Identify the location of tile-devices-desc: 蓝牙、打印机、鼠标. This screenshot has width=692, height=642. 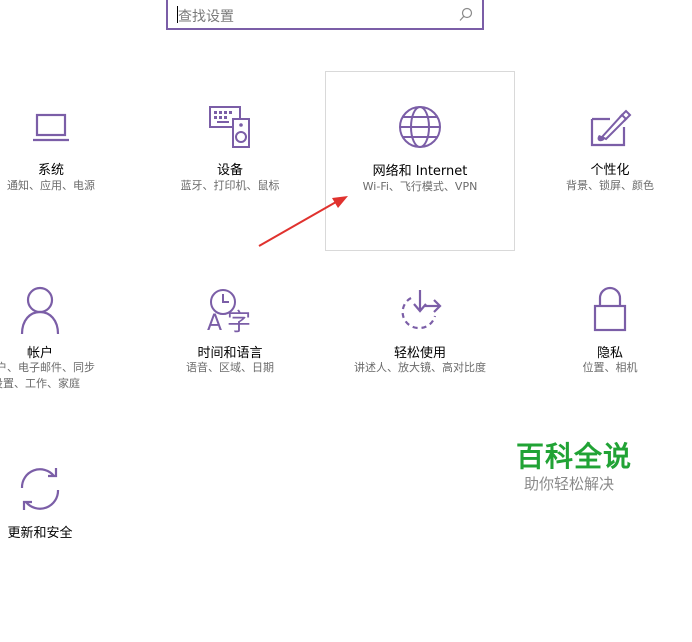
(230, 185).